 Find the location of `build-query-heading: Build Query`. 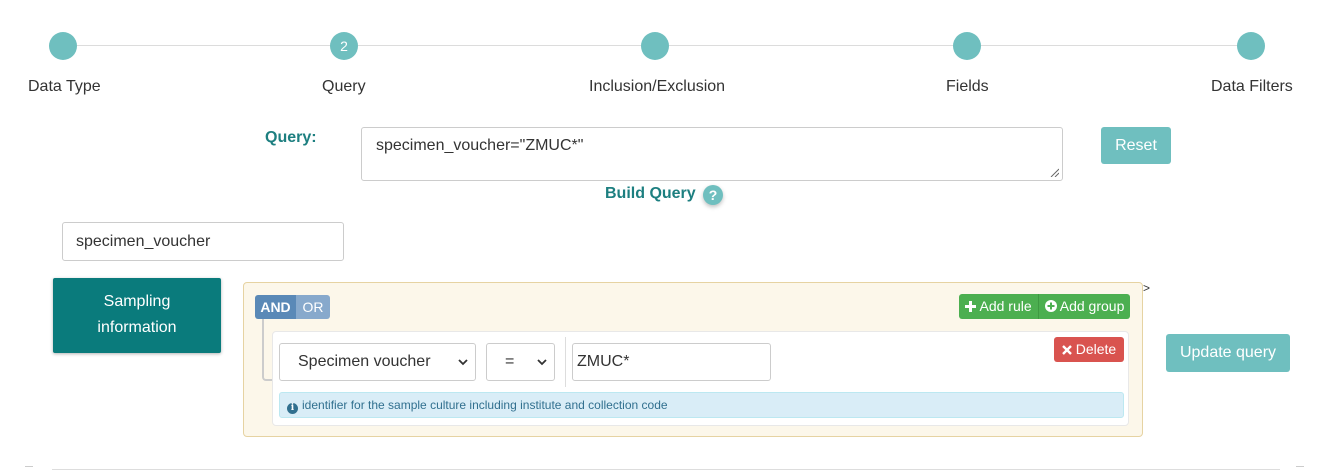

build-query-heading: Build Query is located at coordinates (650, 193).